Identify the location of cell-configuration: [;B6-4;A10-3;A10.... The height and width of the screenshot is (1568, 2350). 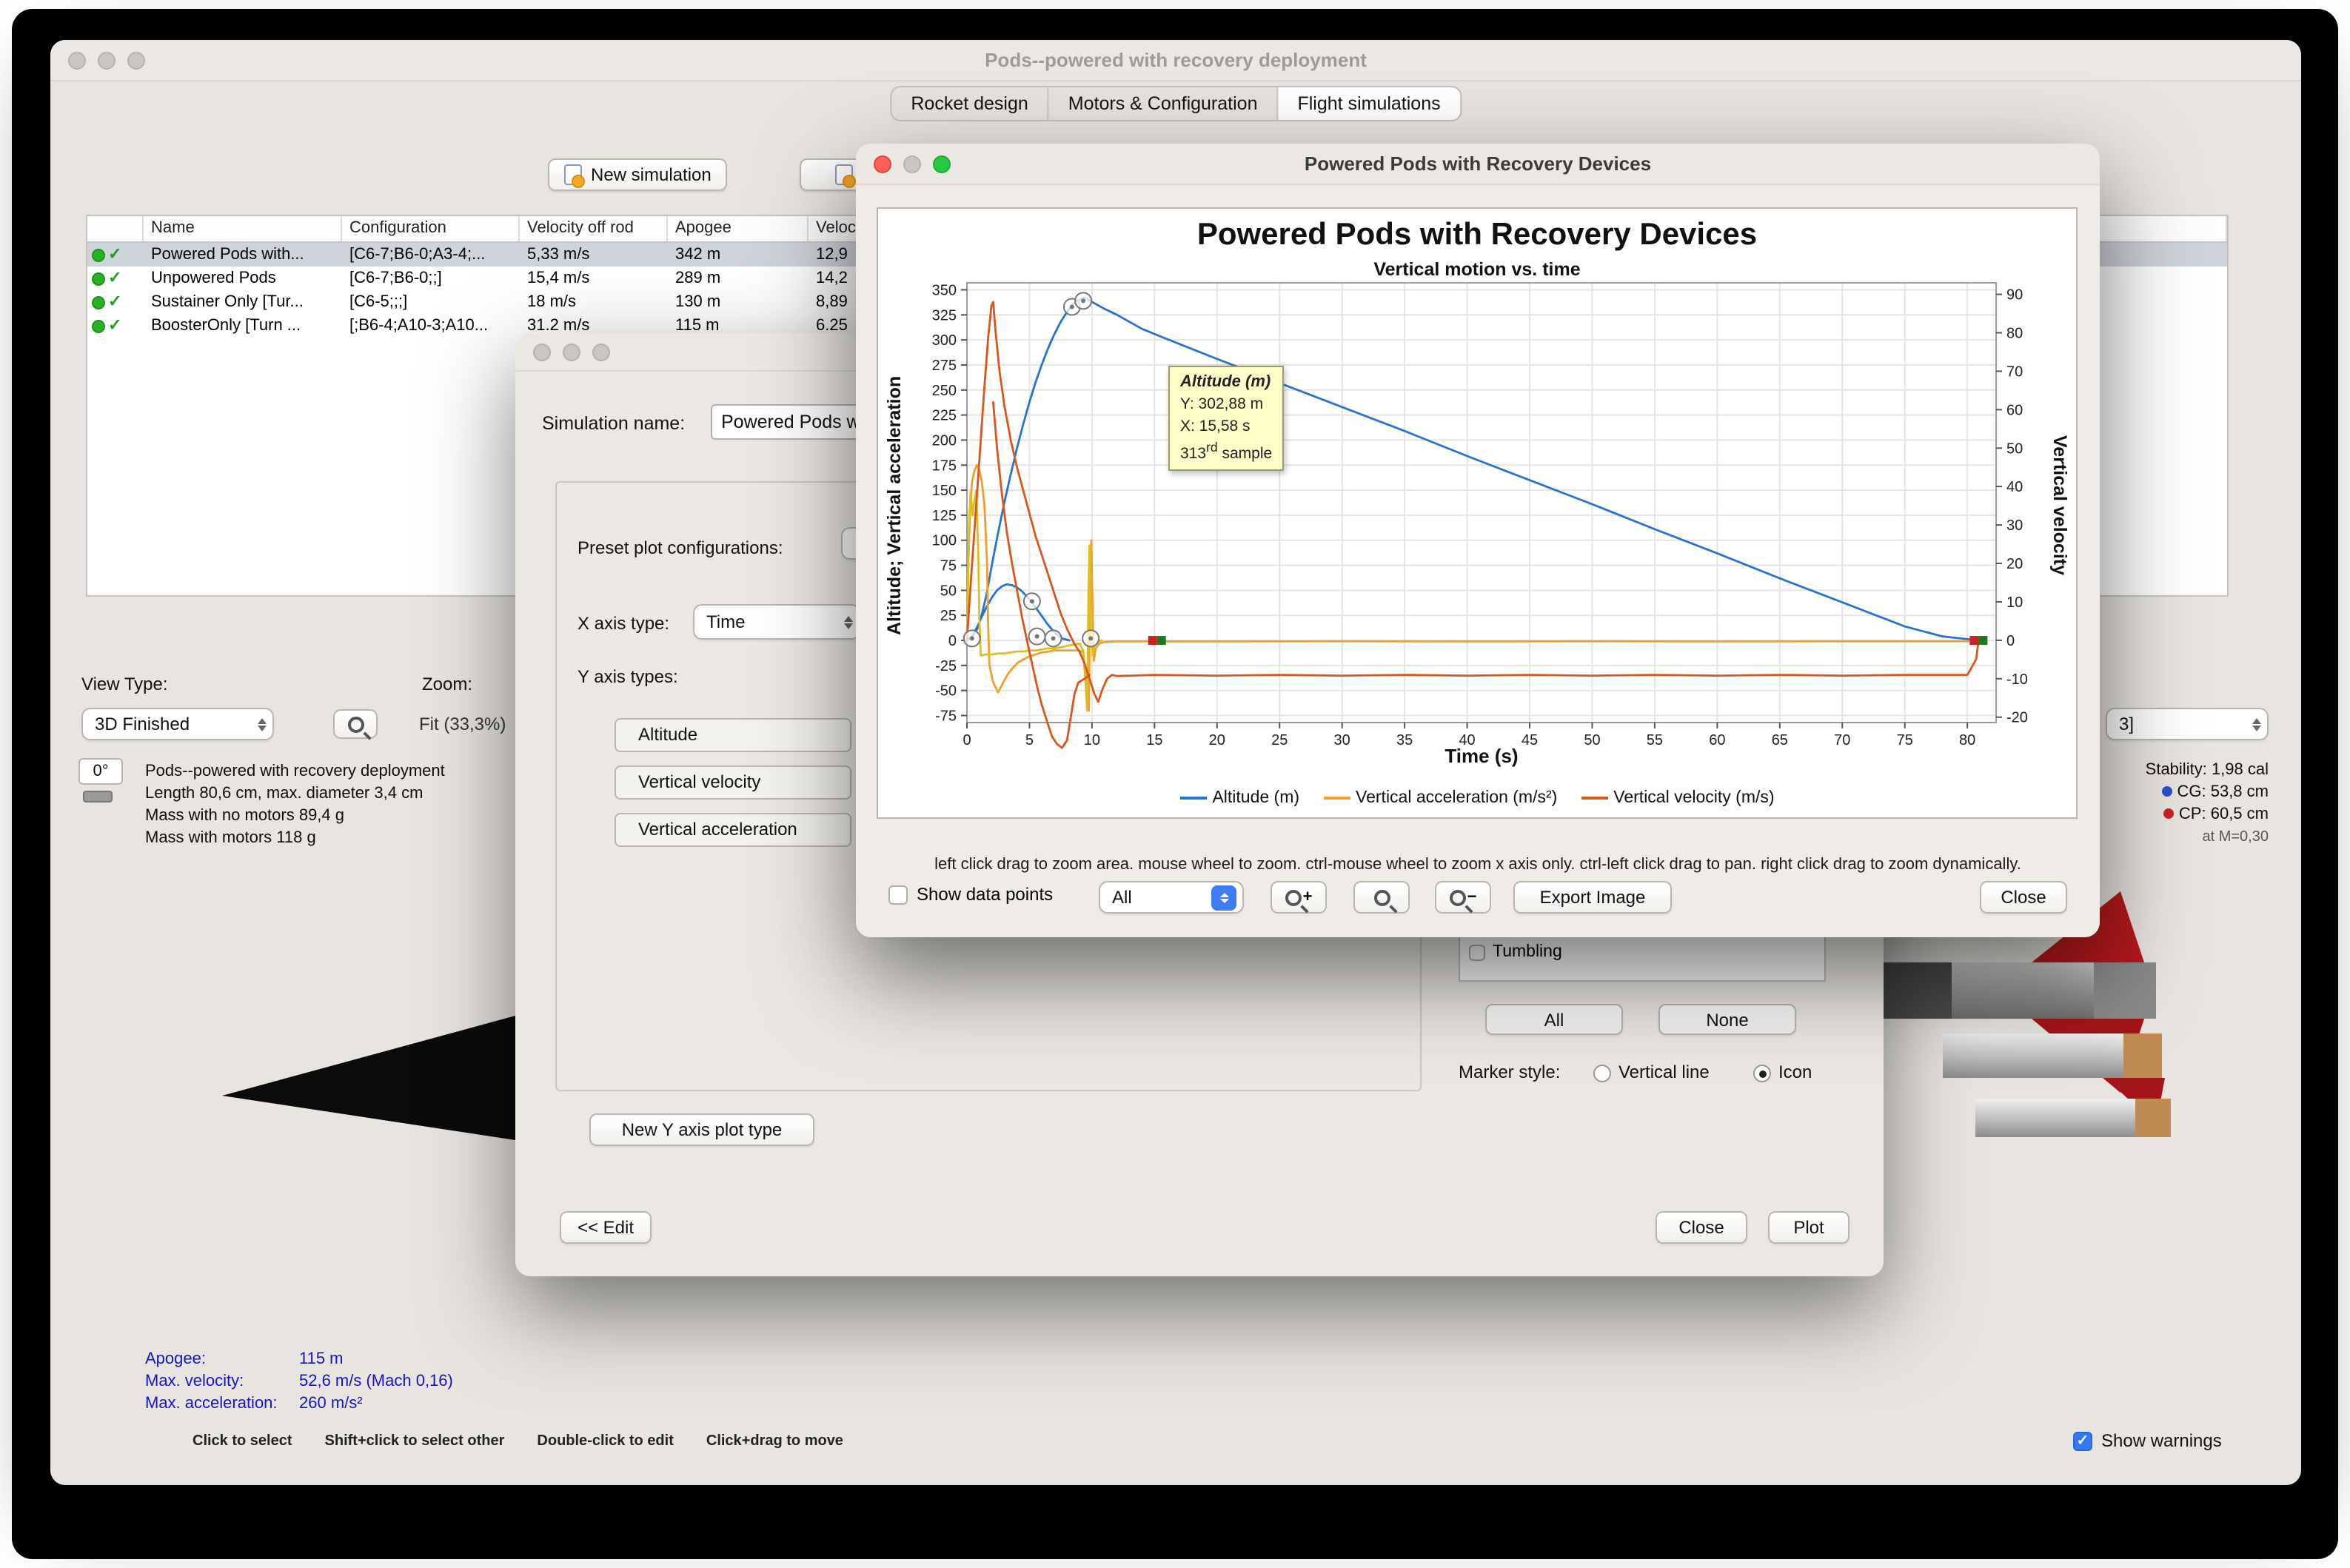
(419, 326).